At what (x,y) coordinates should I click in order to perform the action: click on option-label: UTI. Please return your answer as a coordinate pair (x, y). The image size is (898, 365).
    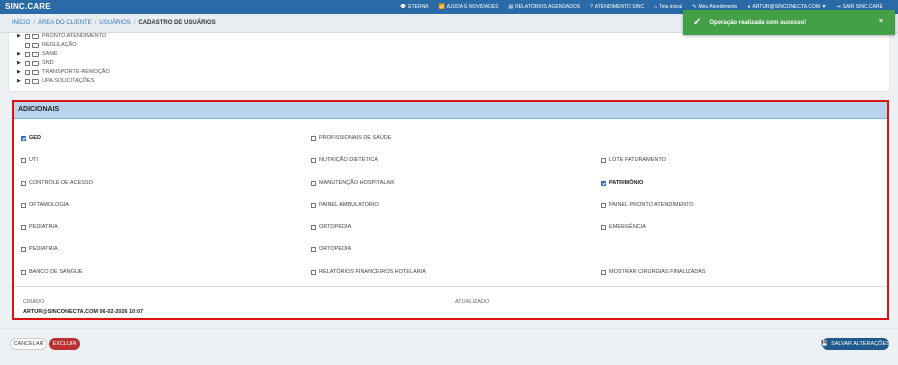
    Looking at the image, I should click on (33, 160).